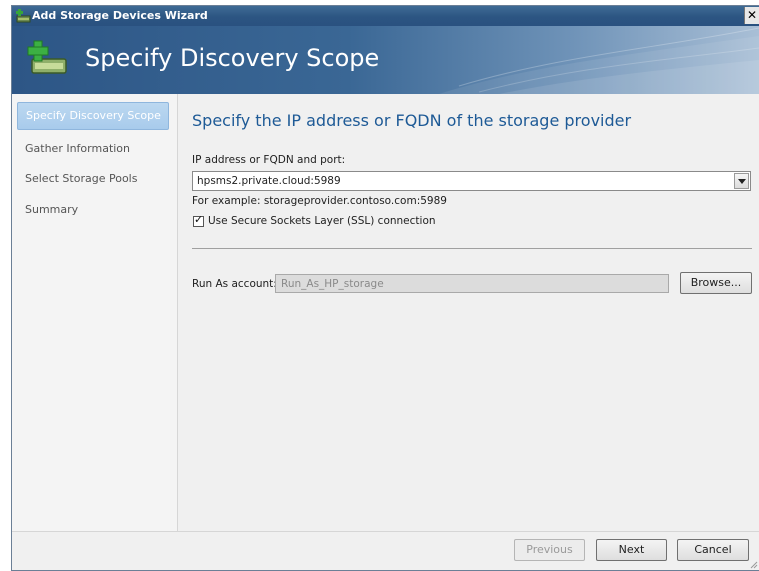 The height and width of the screenshot is (571, 759). What do you see at coordinates (471, 181) in the screenshot?
I see `address-combobox: hpsms2.private.cloud:5989` at bounding box center [471, 181].